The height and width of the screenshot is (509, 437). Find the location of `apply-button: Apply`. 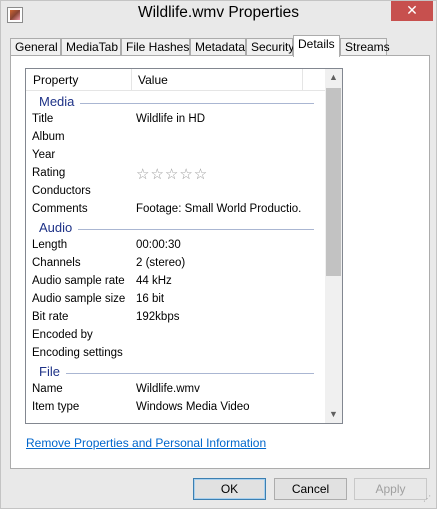

apply-button: Apply is located at coordinates (390, 489).